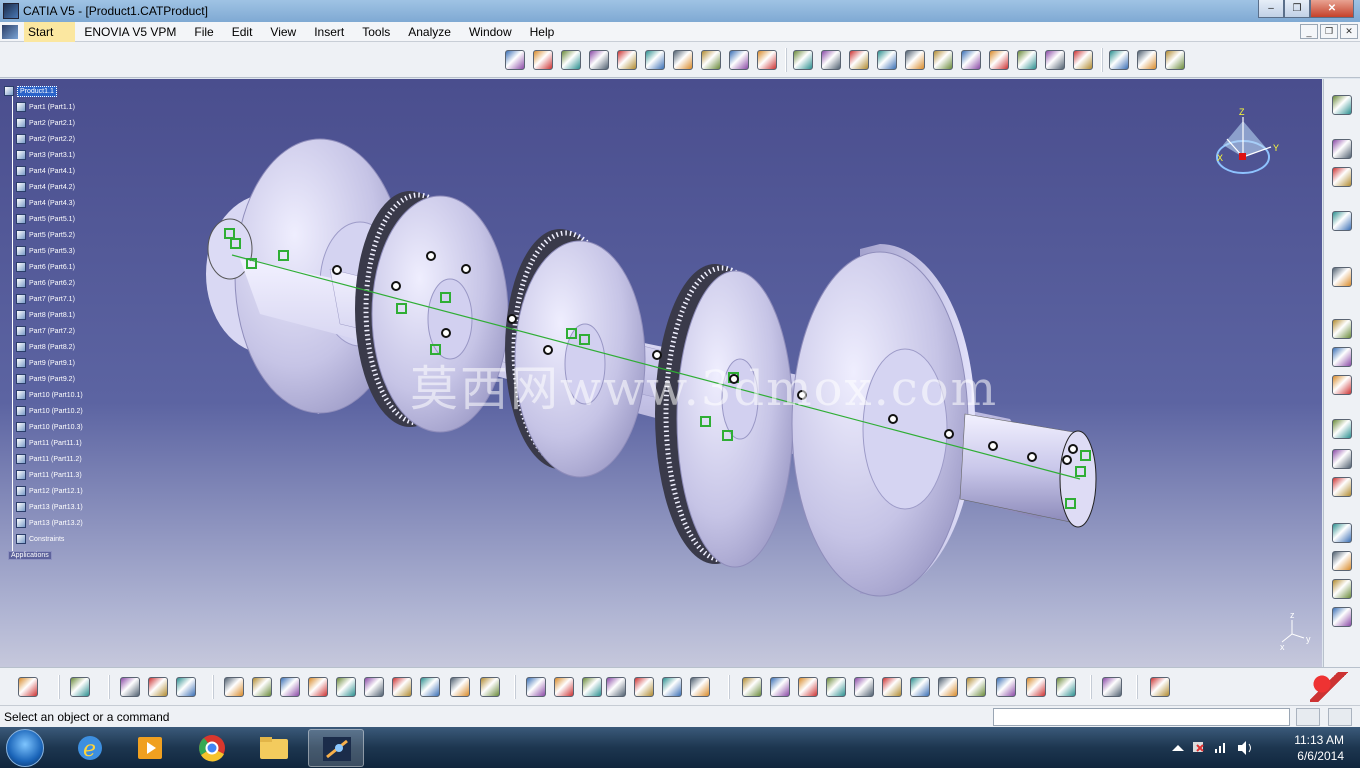 The image size is (1360, 768). Describe the element at coordinates (290, 687) in the screenshot. I see `save-icon` at that location.